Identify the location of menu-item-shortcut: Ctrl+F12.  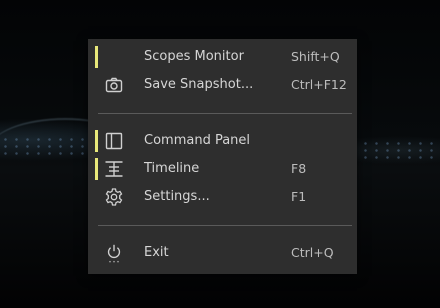
(319, 84).